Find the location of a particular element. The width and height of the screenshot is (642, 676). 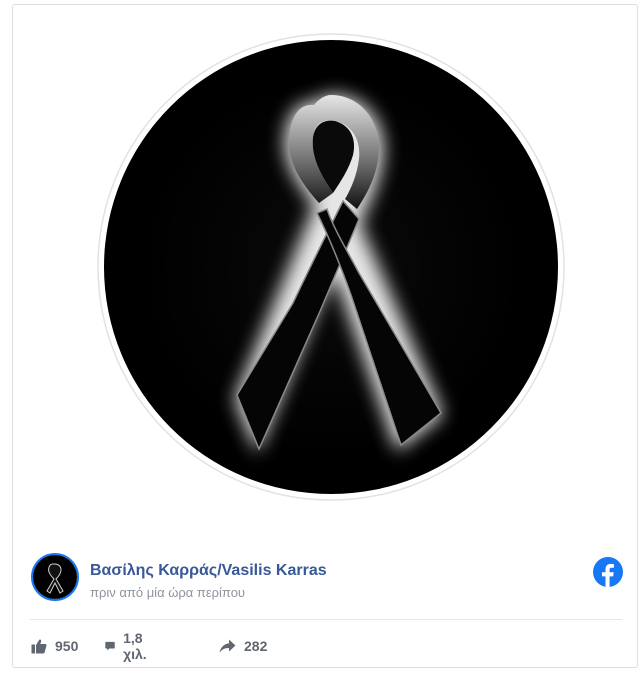

likes-stat: 950 is located at coordinates (54, 646).